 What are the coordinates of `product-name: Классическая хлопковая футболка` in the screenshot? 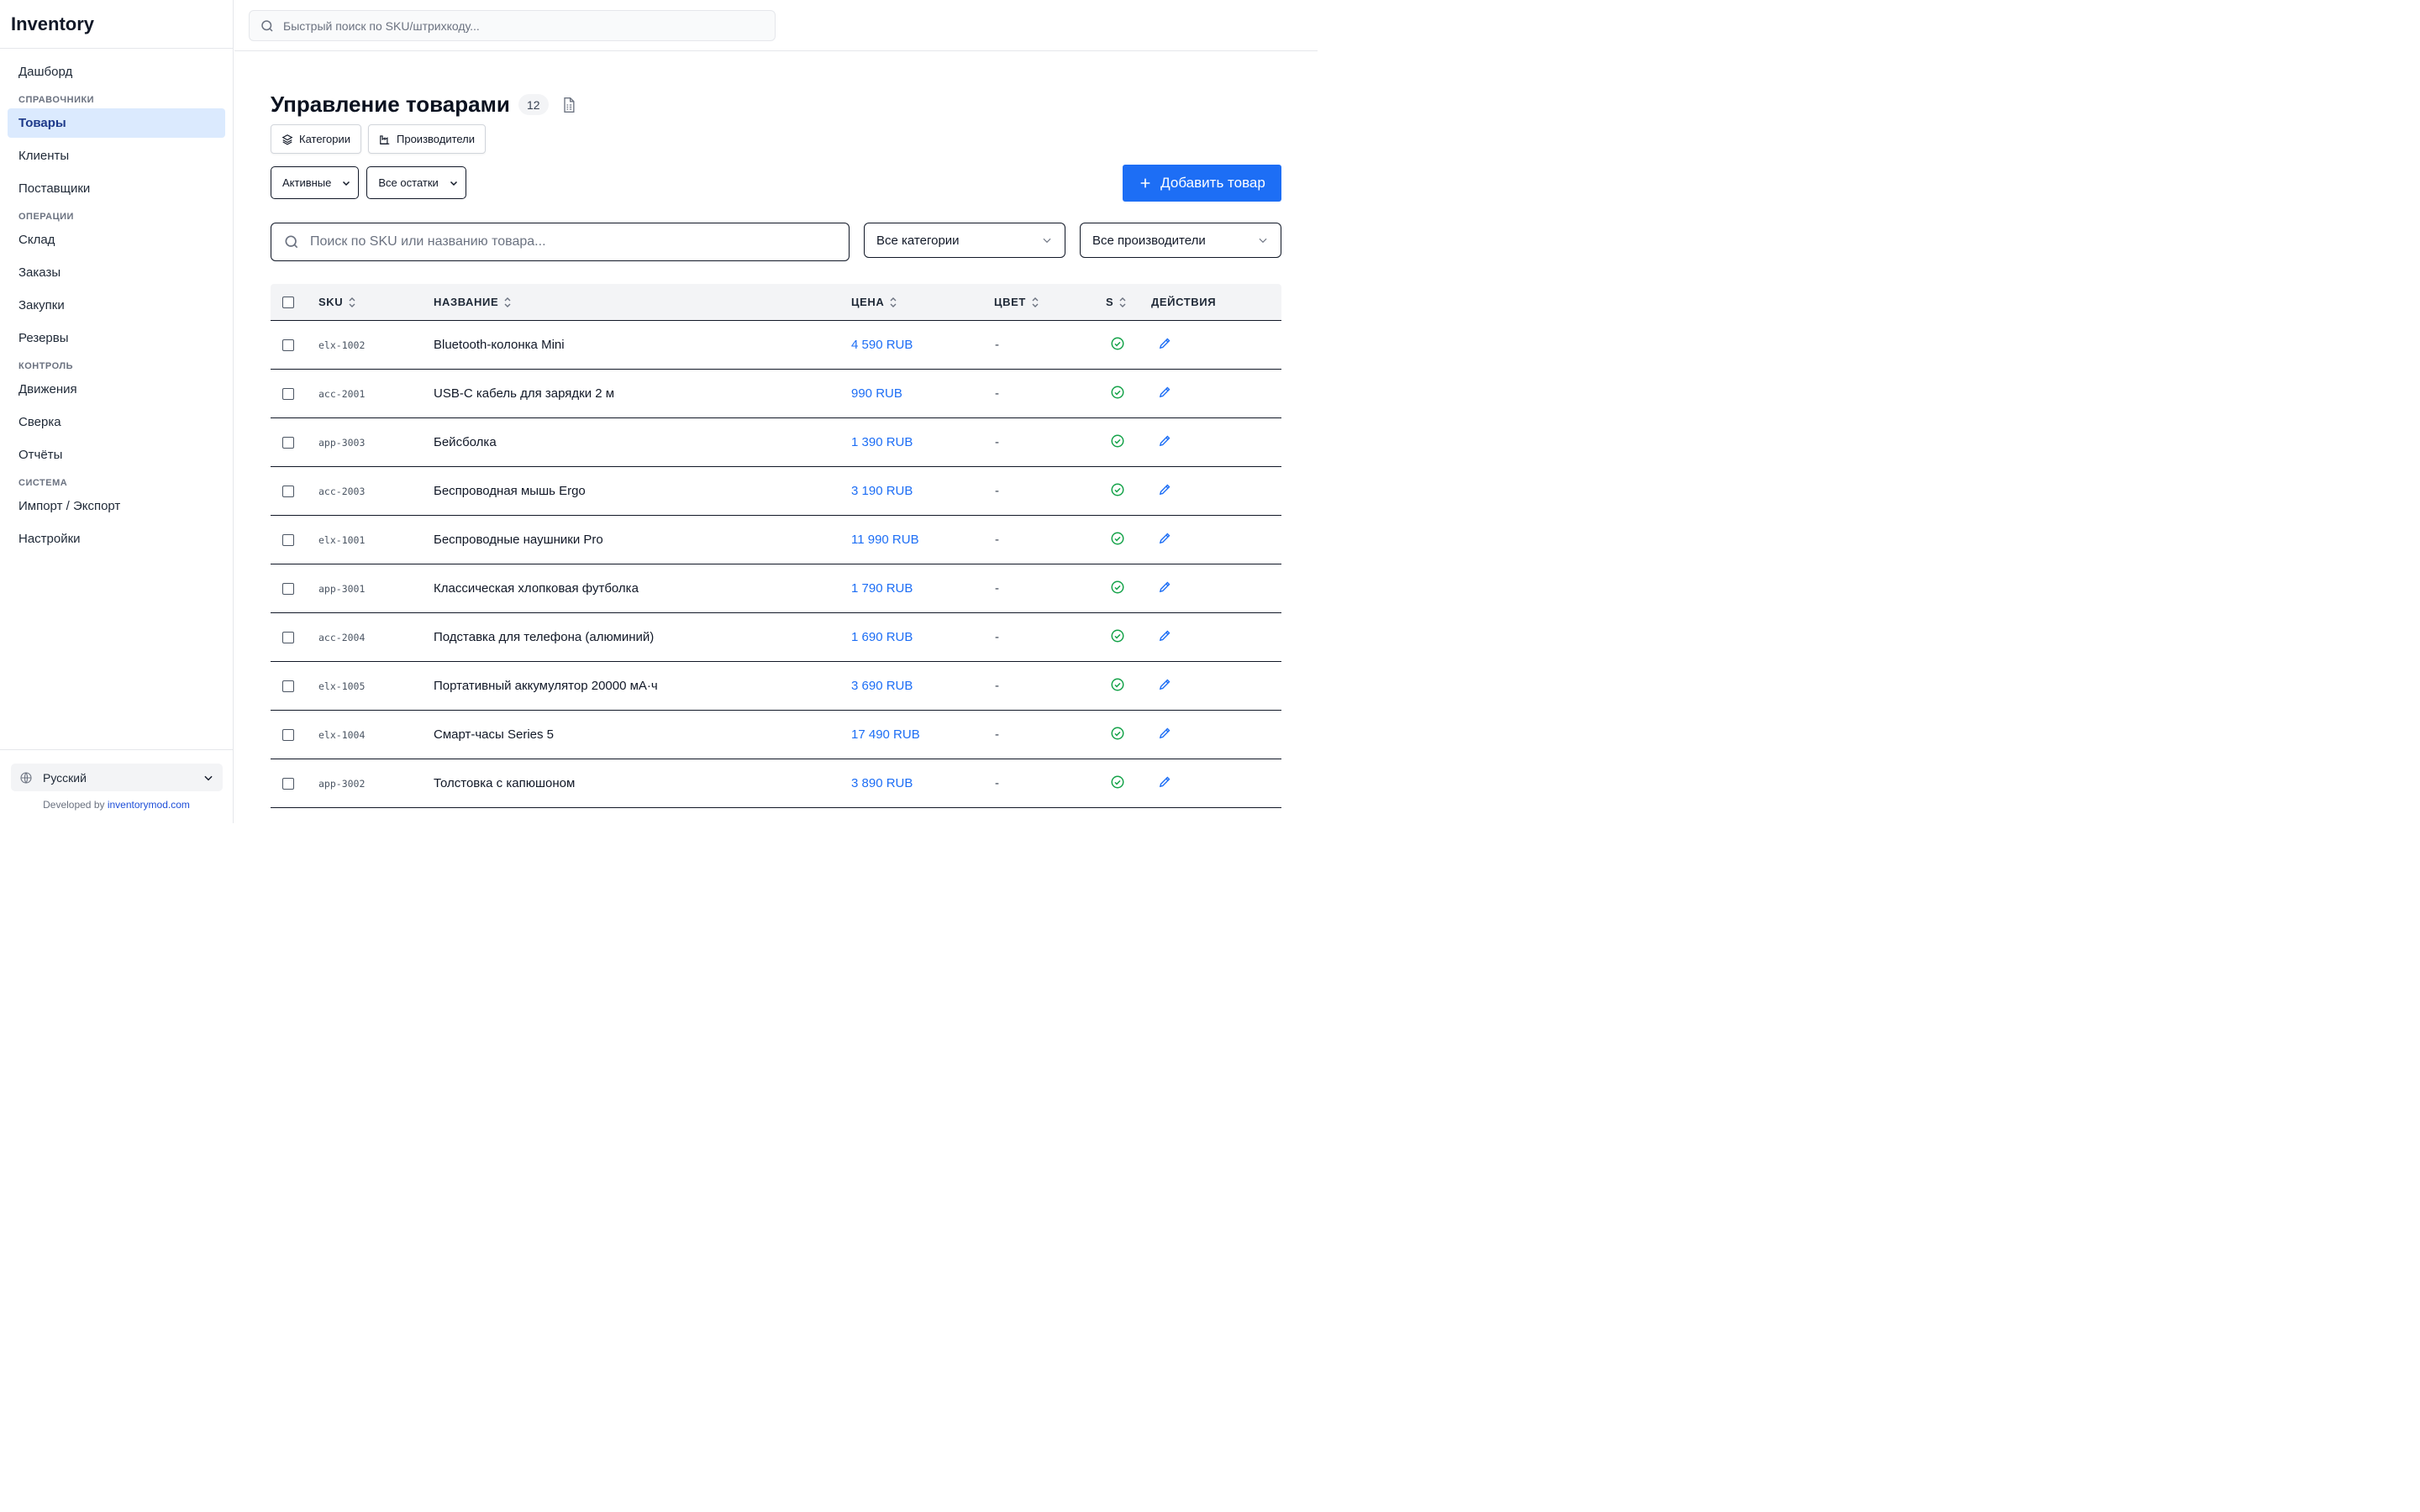 It's located at (537, 588).